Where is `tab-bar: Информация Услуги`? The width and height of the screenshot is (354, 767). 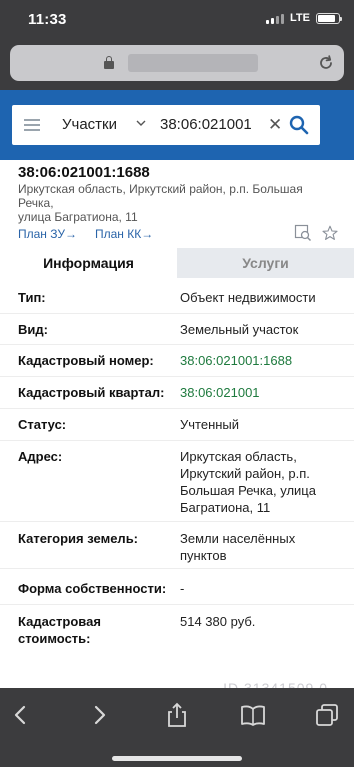 tab-bar: Информация Услуги is located at coordinates (177, 263).